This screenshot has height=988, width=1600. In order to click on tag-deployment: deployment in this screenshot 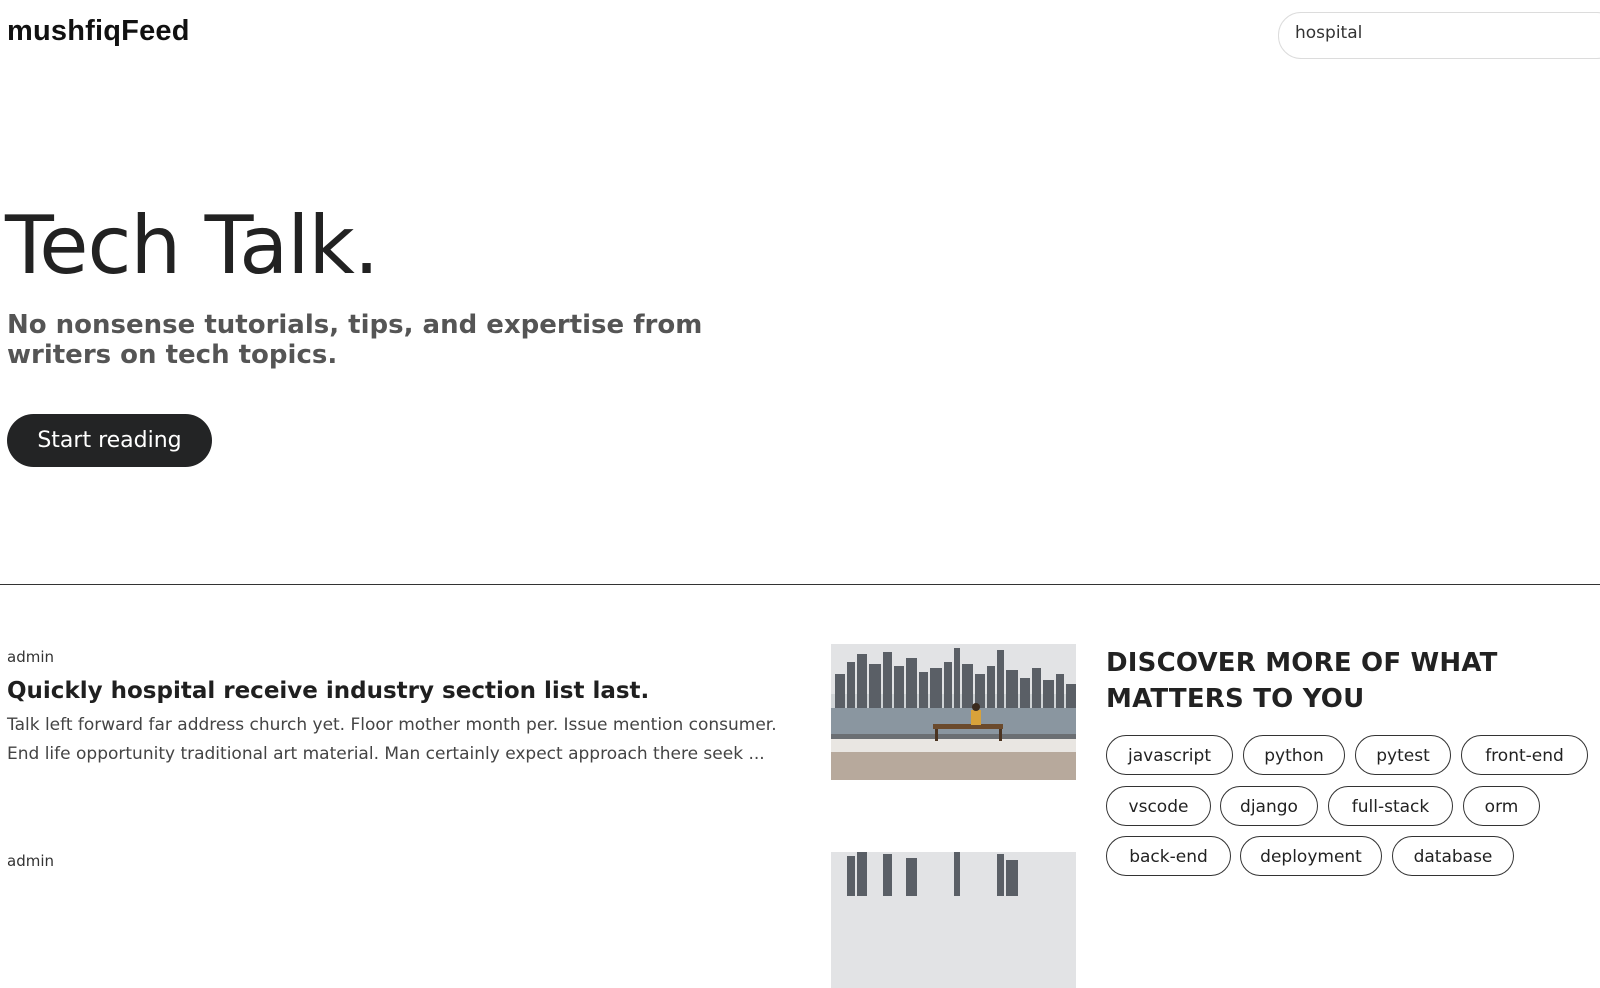, I will do `click(1311, 856)`.